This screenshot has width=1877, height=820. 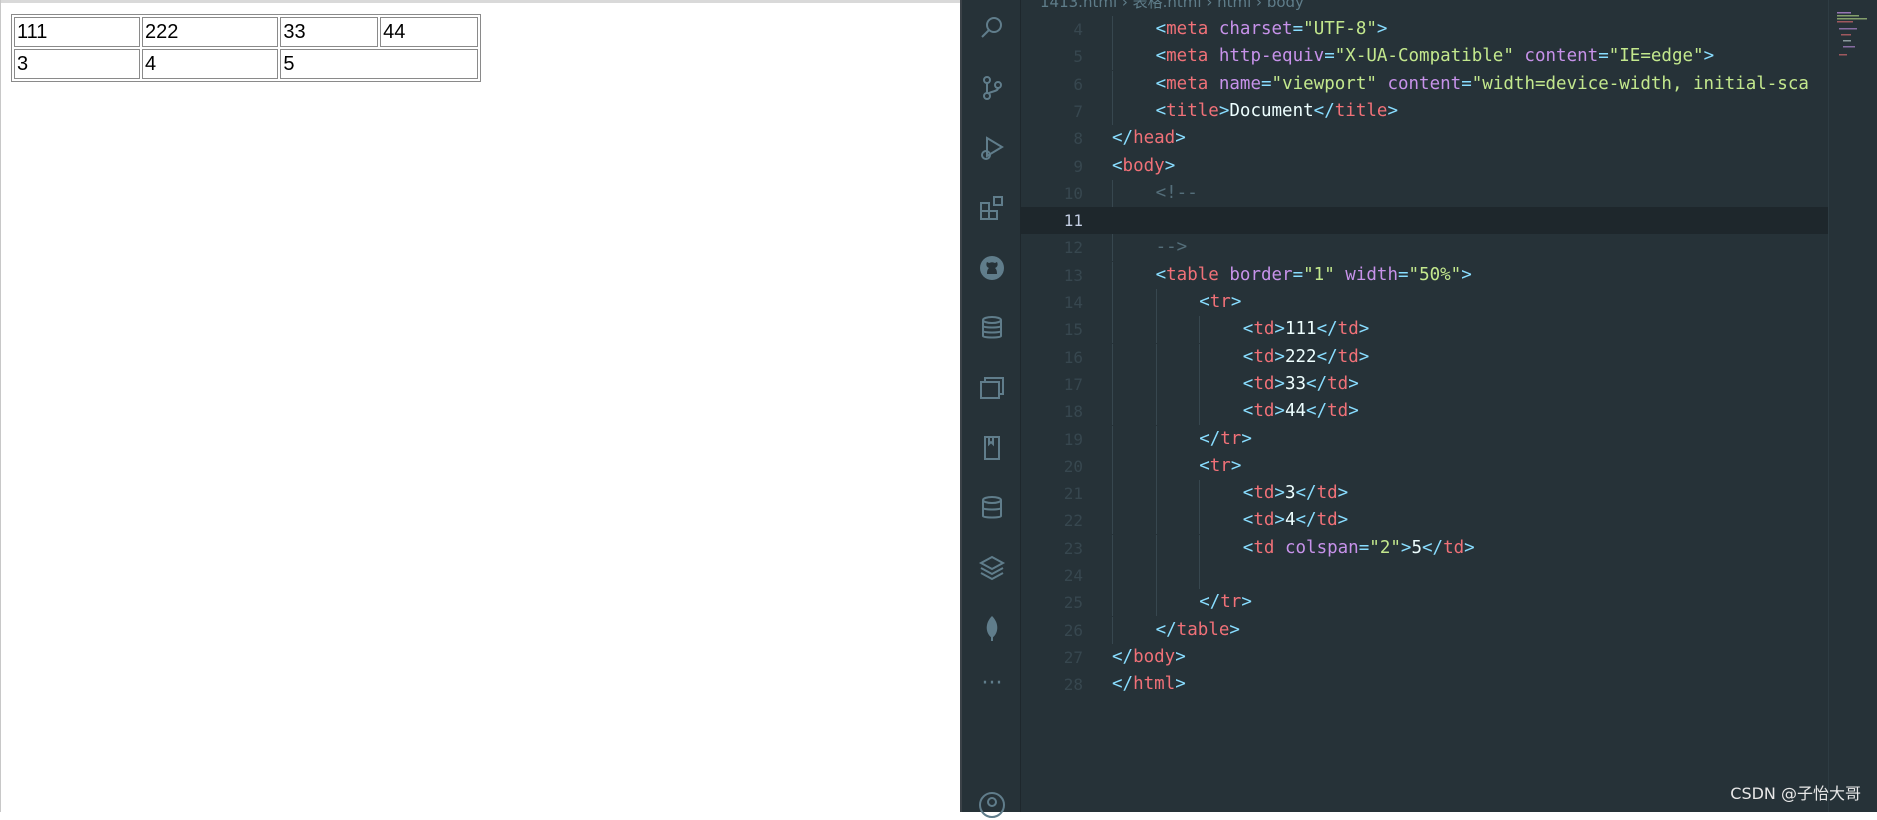 What do you see at coordinates (1306, 329) in the screenshot?
I see `code-text: <td>111</td>` at bounding box center [1306, 329].